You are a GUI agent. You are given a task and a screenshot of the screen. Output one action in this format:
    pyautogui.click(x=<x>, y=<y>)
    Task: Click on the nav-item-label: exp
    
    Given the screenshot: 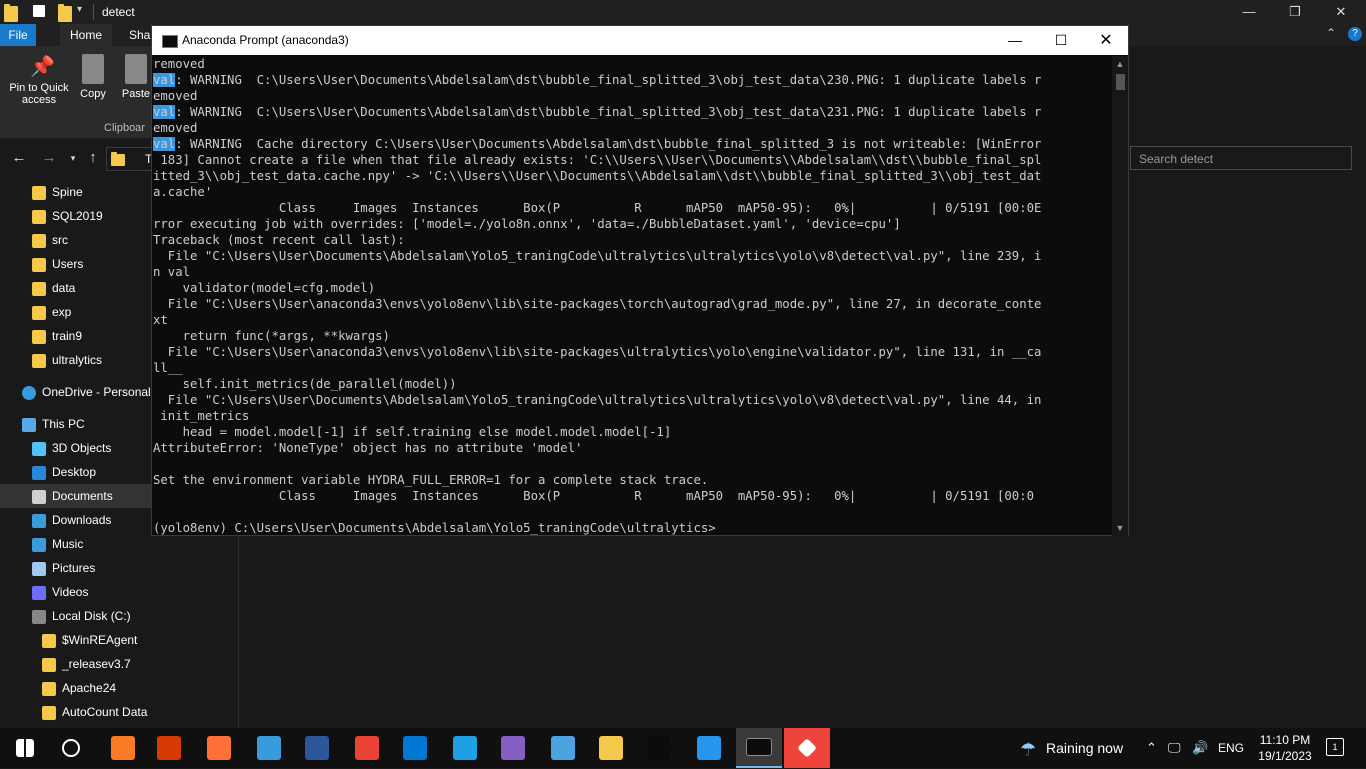 What is the action you would take?
    pyautogui.click(x=62, y=312)
    